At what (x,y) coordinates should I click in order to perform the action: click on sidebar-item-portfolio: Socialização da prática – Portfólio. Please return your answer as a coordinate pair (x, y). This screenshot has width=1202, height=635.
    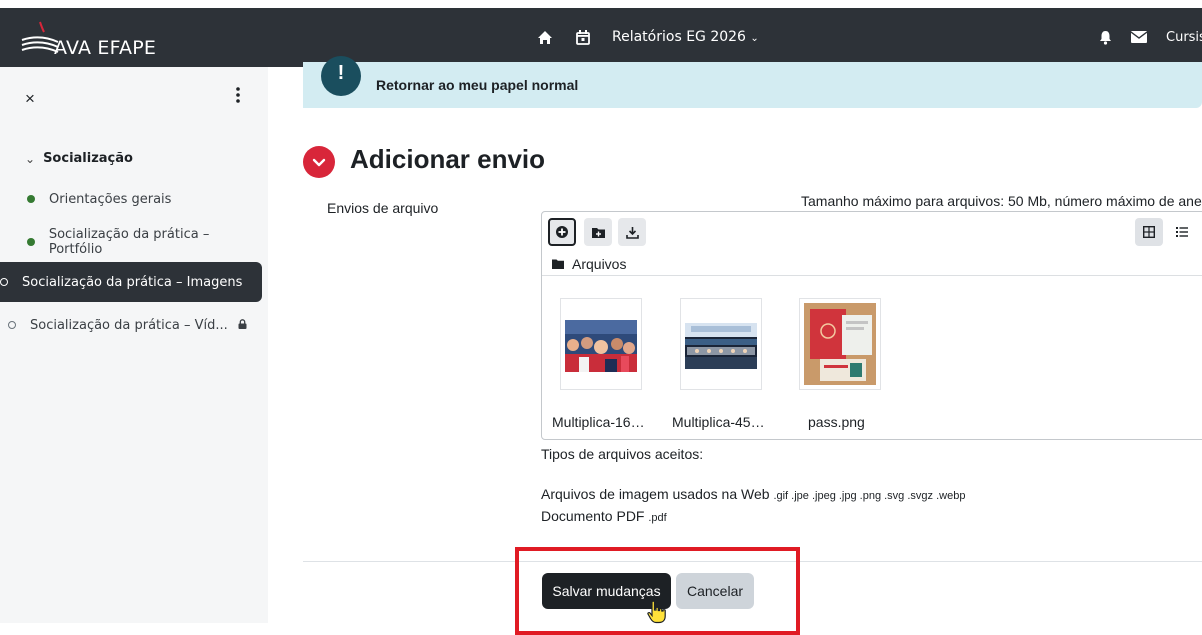
    Looking at the image, I should click on (131, 242).